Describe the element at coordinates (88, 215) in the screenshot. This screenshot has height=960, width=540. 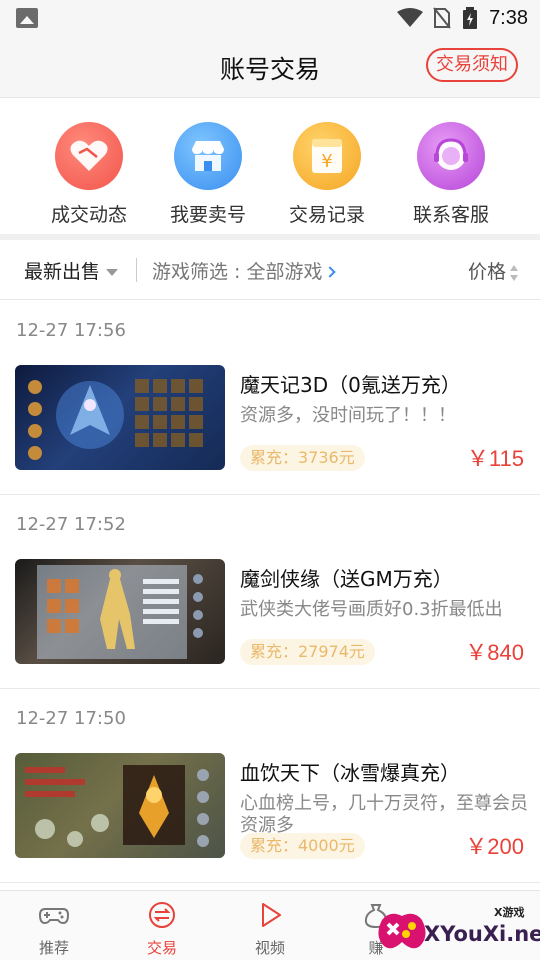
I see `quick-action-label: 成交动态` at that location.